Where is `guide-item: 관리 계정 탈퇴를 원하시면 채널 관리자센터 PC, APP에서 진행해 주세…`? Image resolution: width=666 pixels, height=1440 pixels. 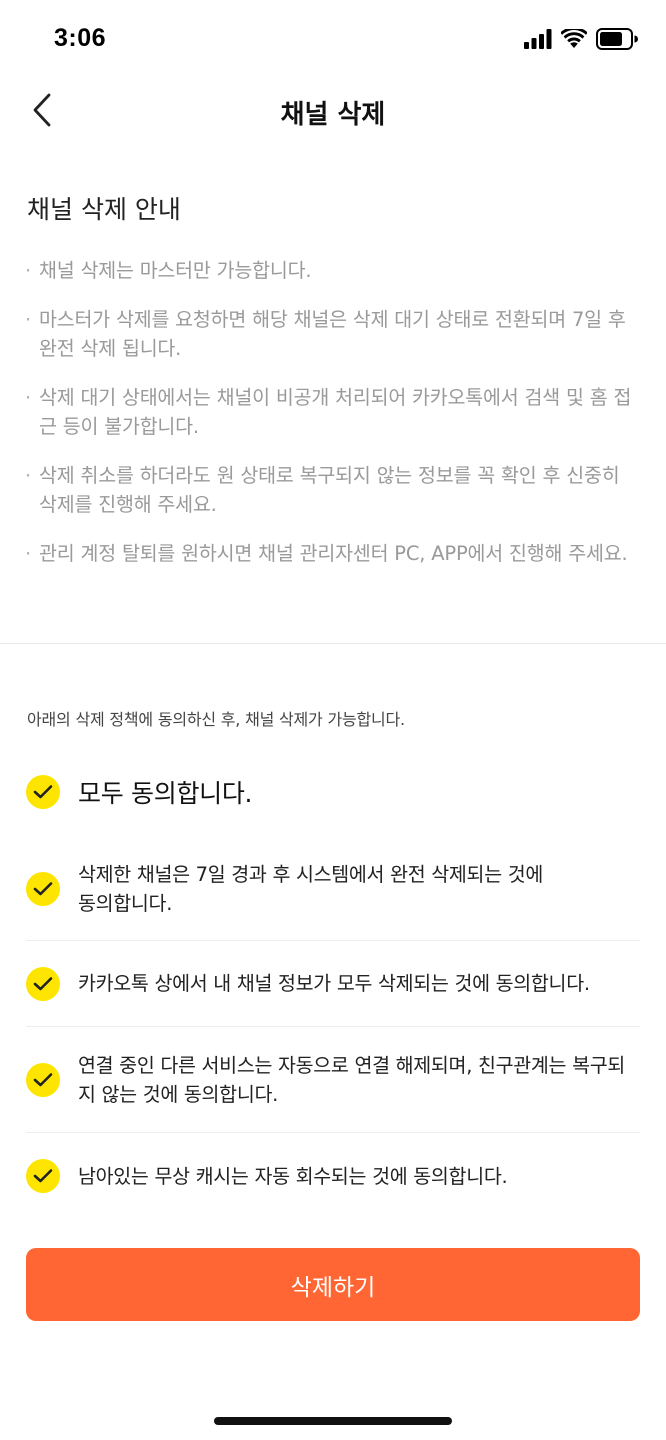
guide-item: 관리 계정 탈퇴를 원하시면 채널 관리자센터 PC, APP에서 진행해 주세… is located at coordinates (332, 553).